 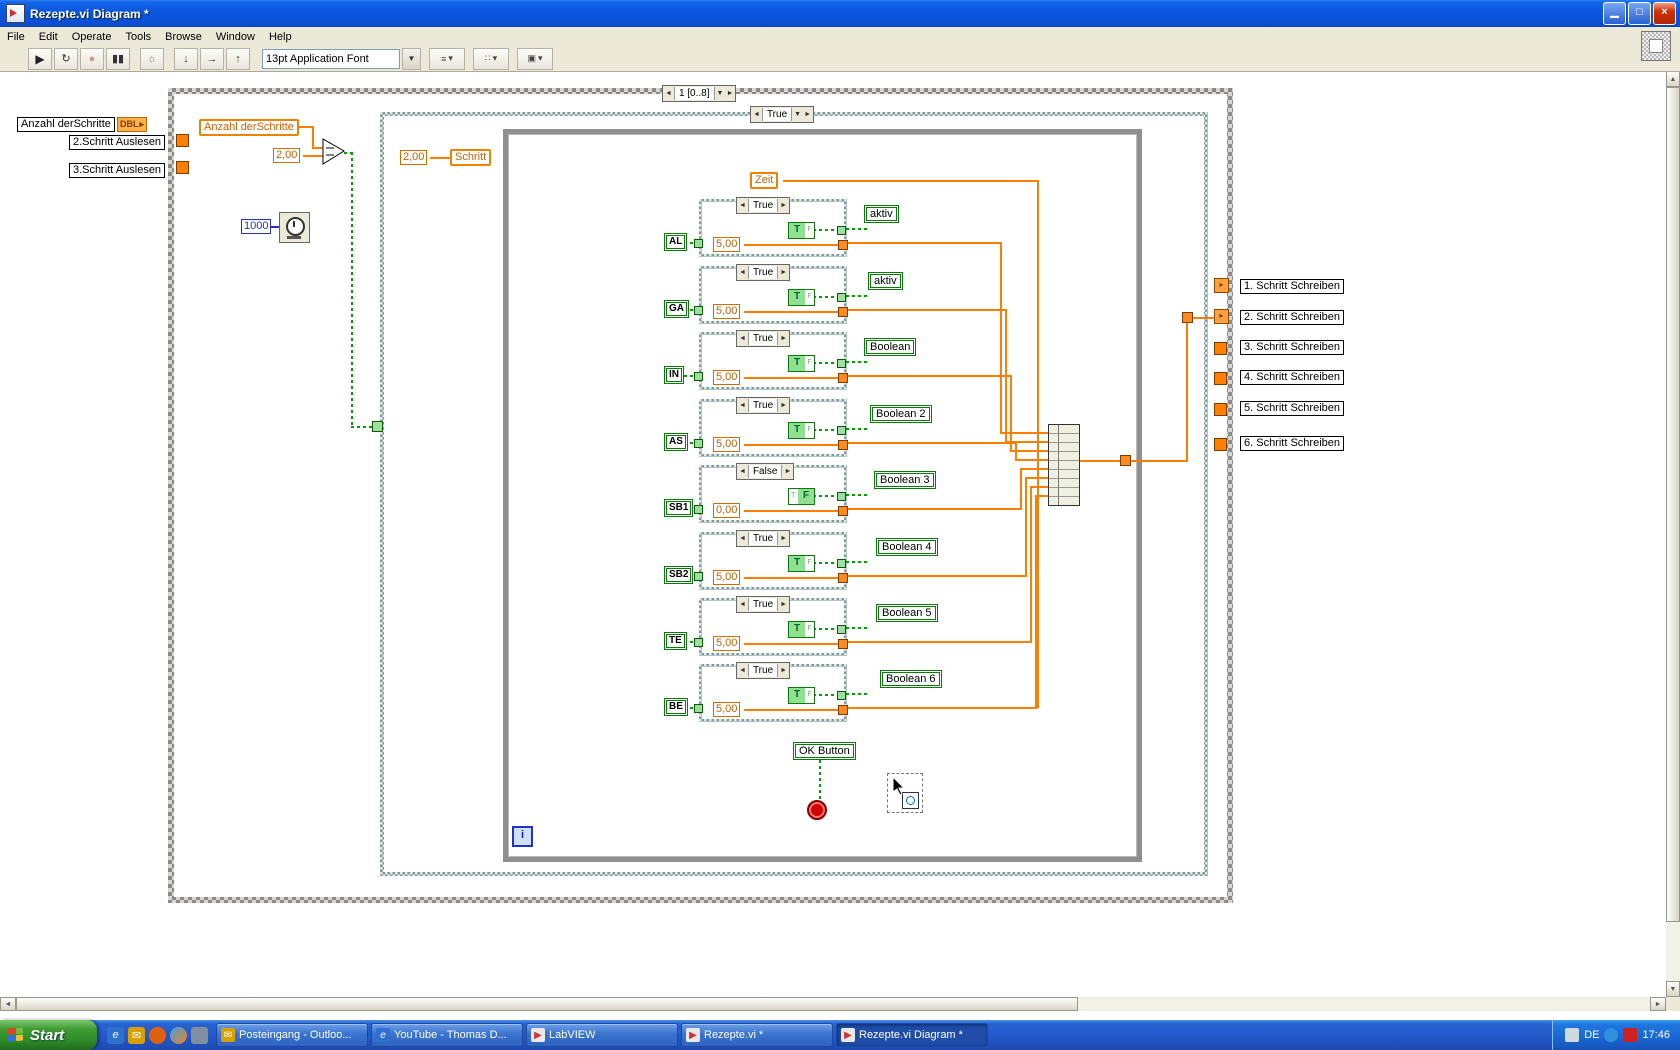 What do you see at coordinates (676, 442) in the screenshot?
I see `terminal-as: AS` at bounding box center [676, 442].